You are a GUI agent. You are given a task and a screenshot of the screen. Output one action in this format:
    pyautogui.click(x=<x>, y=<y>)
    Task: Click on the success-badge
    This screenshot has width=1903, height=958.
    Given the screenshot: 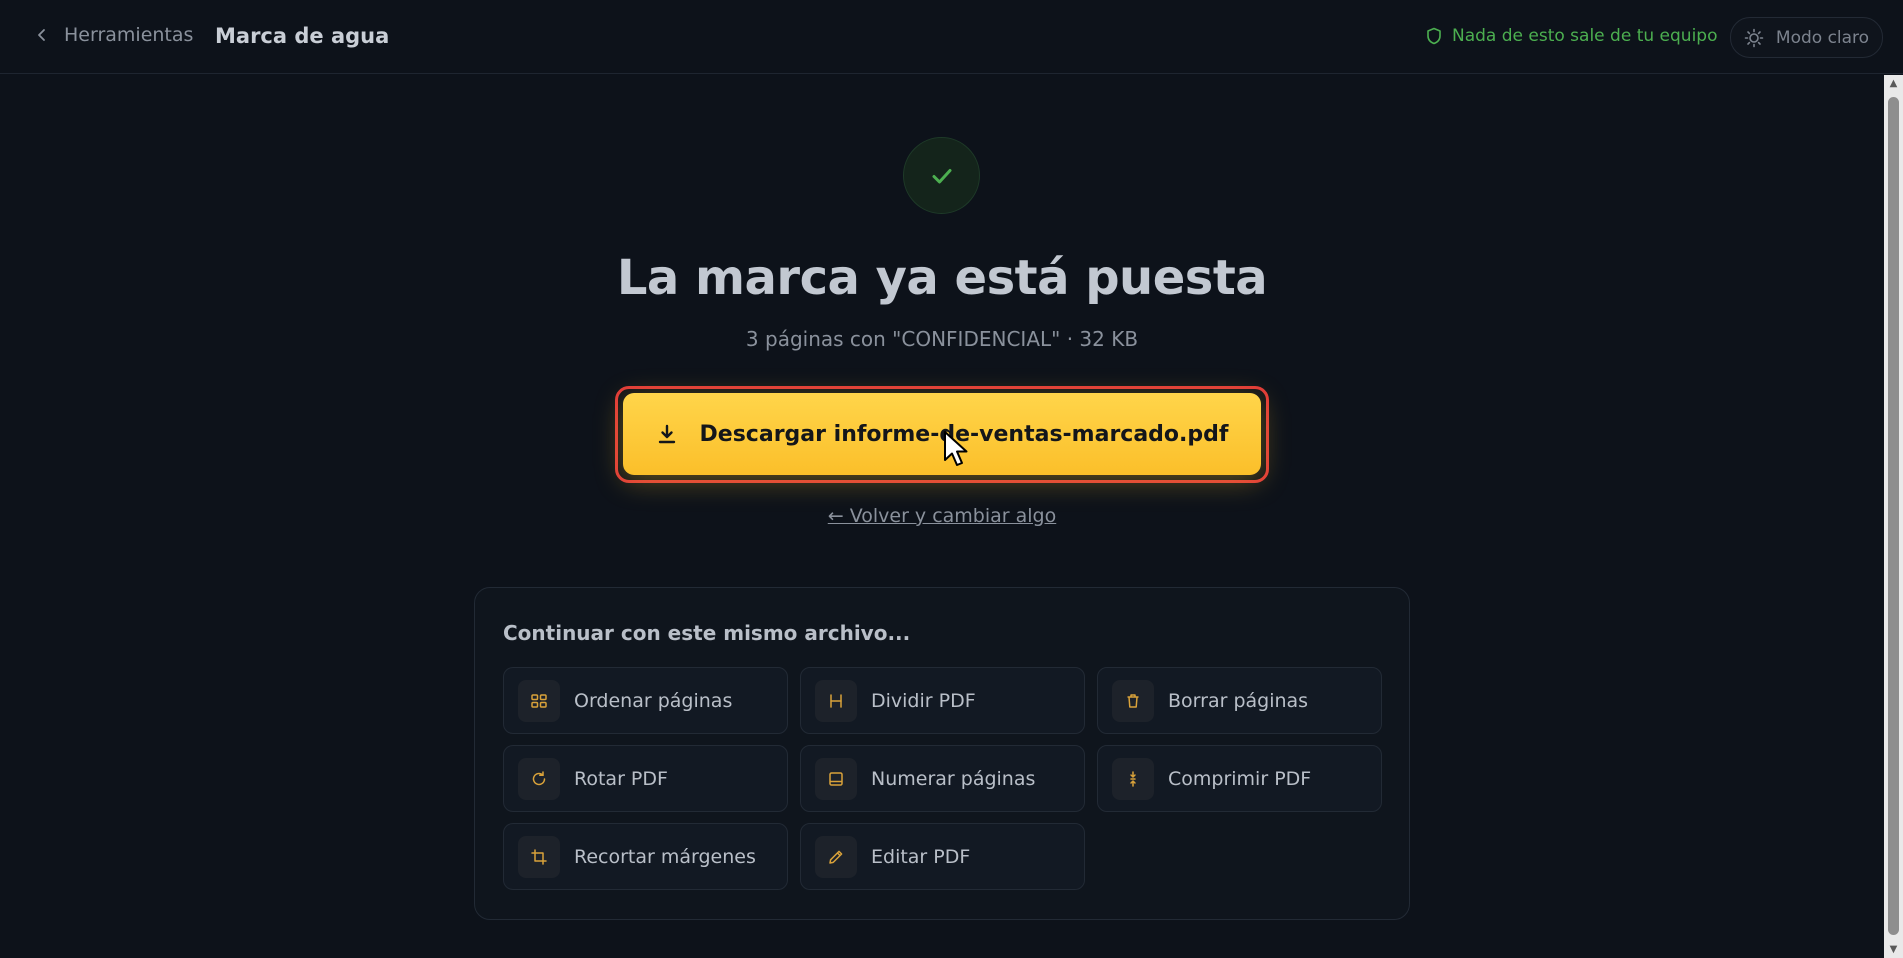 What is the action you would take?
    pyautogui.click(x=941, y=175)
    